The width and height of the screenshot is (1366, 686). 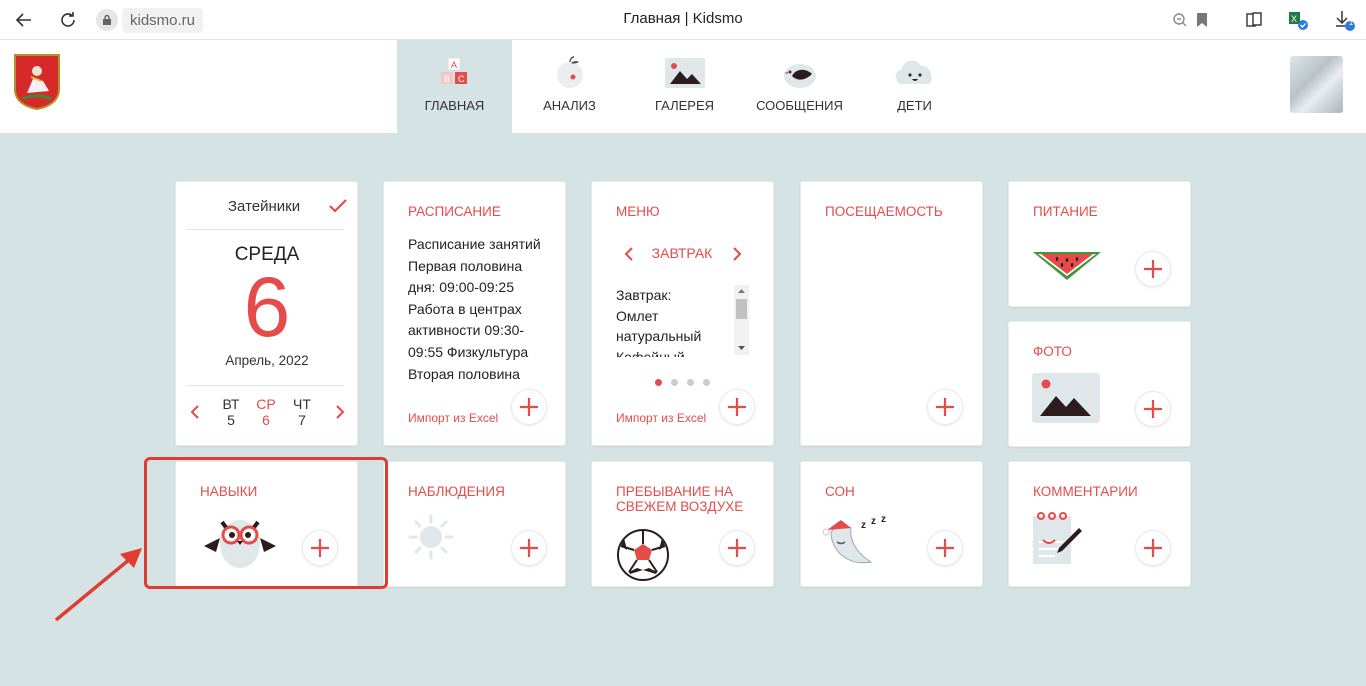 I want to click on week-day-tue: ВТ 5, so click(x=231, y=412).